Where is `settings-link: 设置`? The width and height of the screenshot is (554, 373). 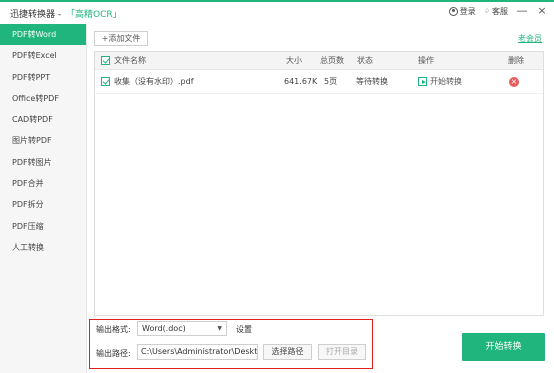
settings-link: 设置 is located at coordinates (244, 329).